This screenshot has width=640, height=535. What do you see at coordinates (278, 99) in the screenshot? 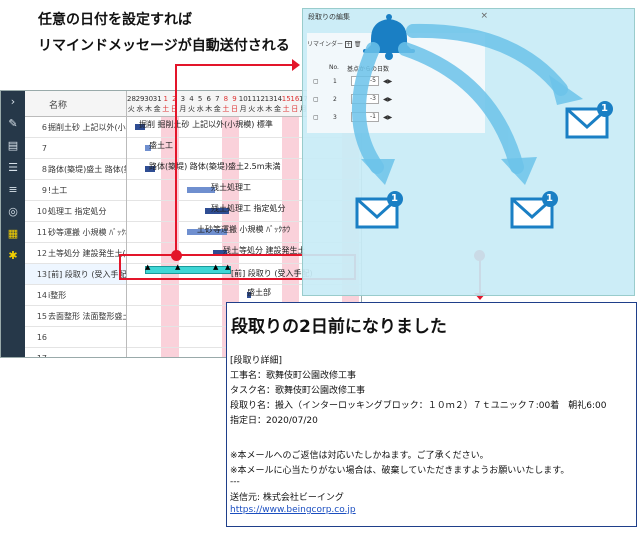
I see `date-number: 14` at bounding box center [278, 99].